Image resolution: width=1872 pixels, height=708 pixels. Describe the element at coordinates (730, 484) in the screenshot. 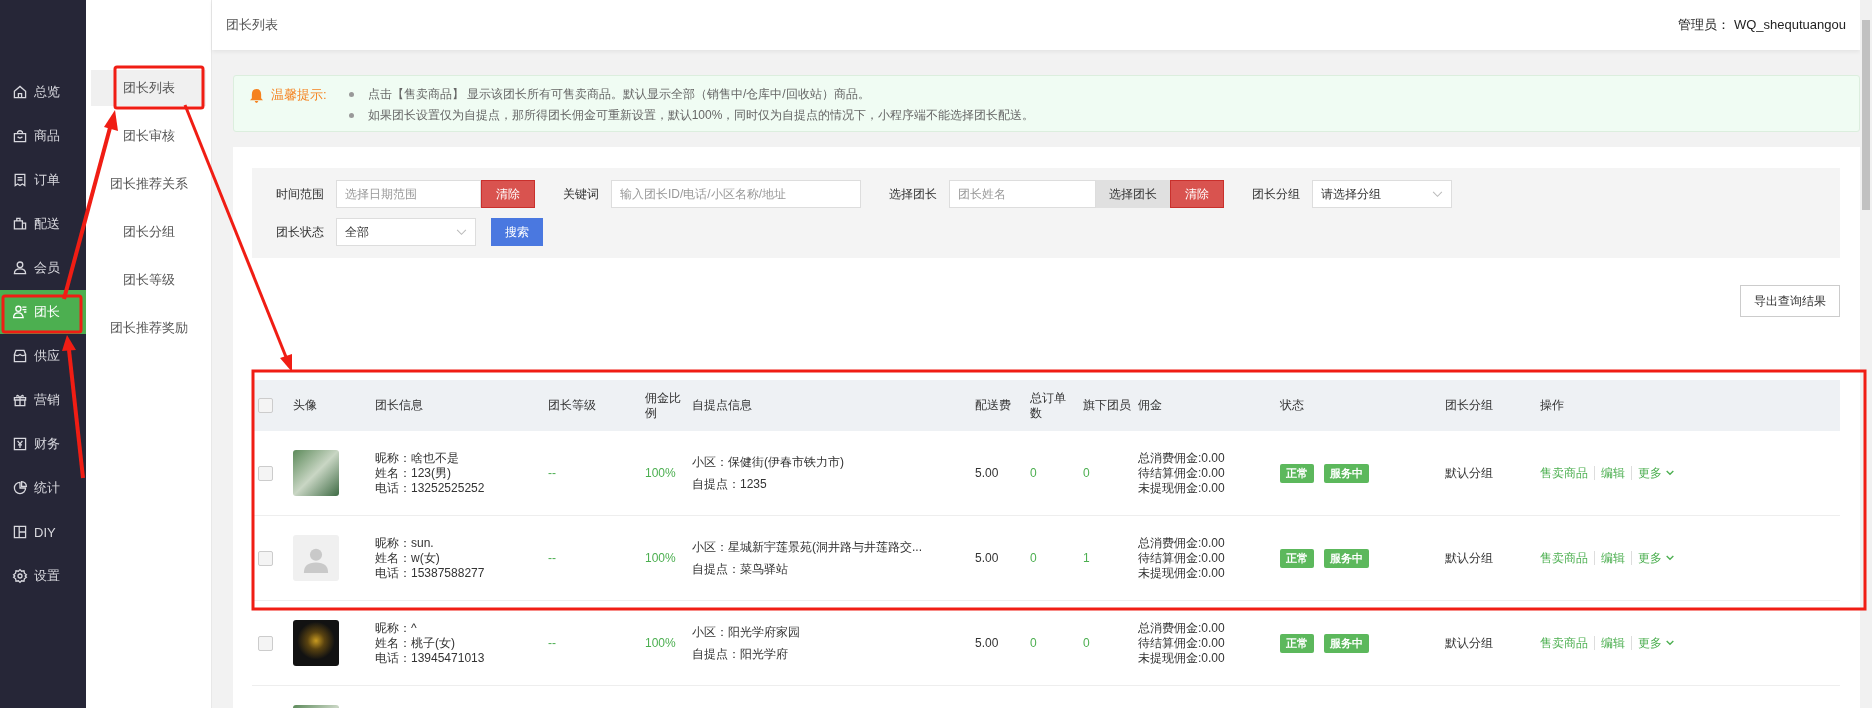

I see `cell-text: 自提点：1235` at that location.